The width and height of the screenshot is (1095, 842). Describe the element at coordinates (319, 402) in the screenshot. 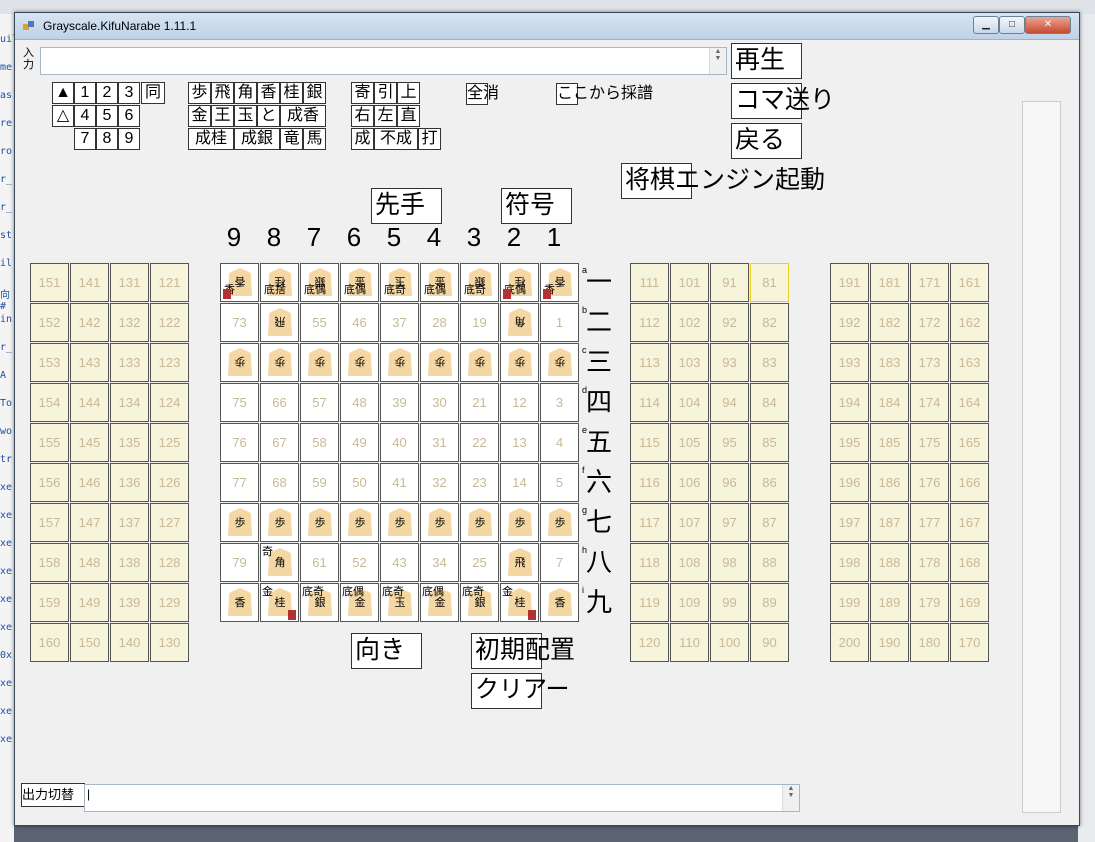

I see `board-square: 57` at that location.